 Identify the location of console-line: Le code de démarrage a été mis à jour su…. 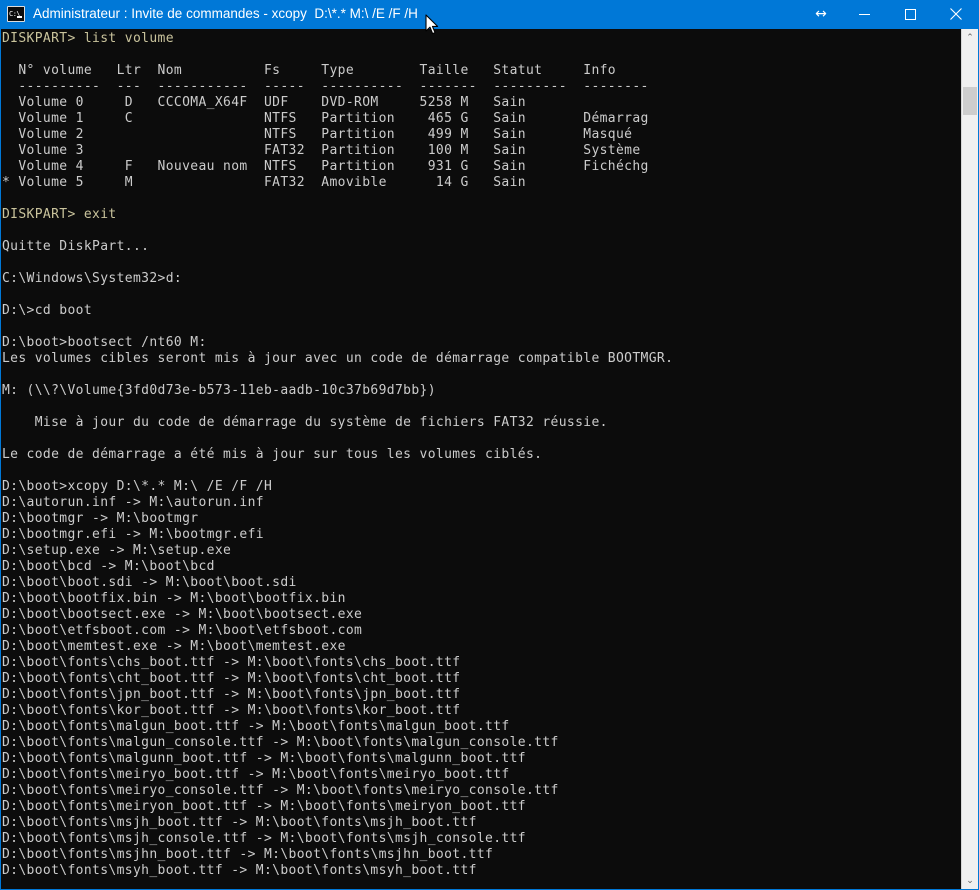
(272, 454).